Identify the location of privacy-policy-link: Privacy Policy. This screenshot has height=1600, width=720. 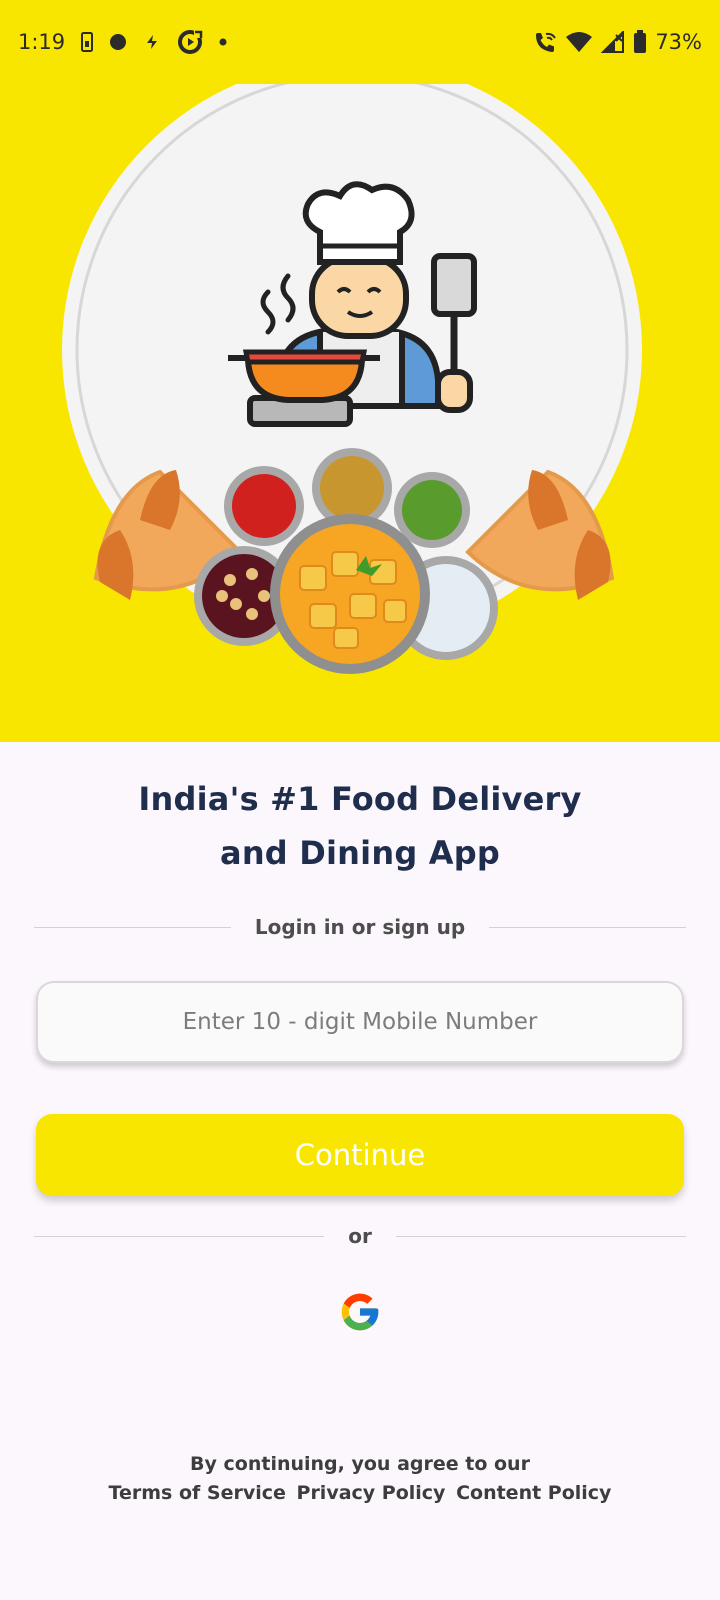
(371, 1493).